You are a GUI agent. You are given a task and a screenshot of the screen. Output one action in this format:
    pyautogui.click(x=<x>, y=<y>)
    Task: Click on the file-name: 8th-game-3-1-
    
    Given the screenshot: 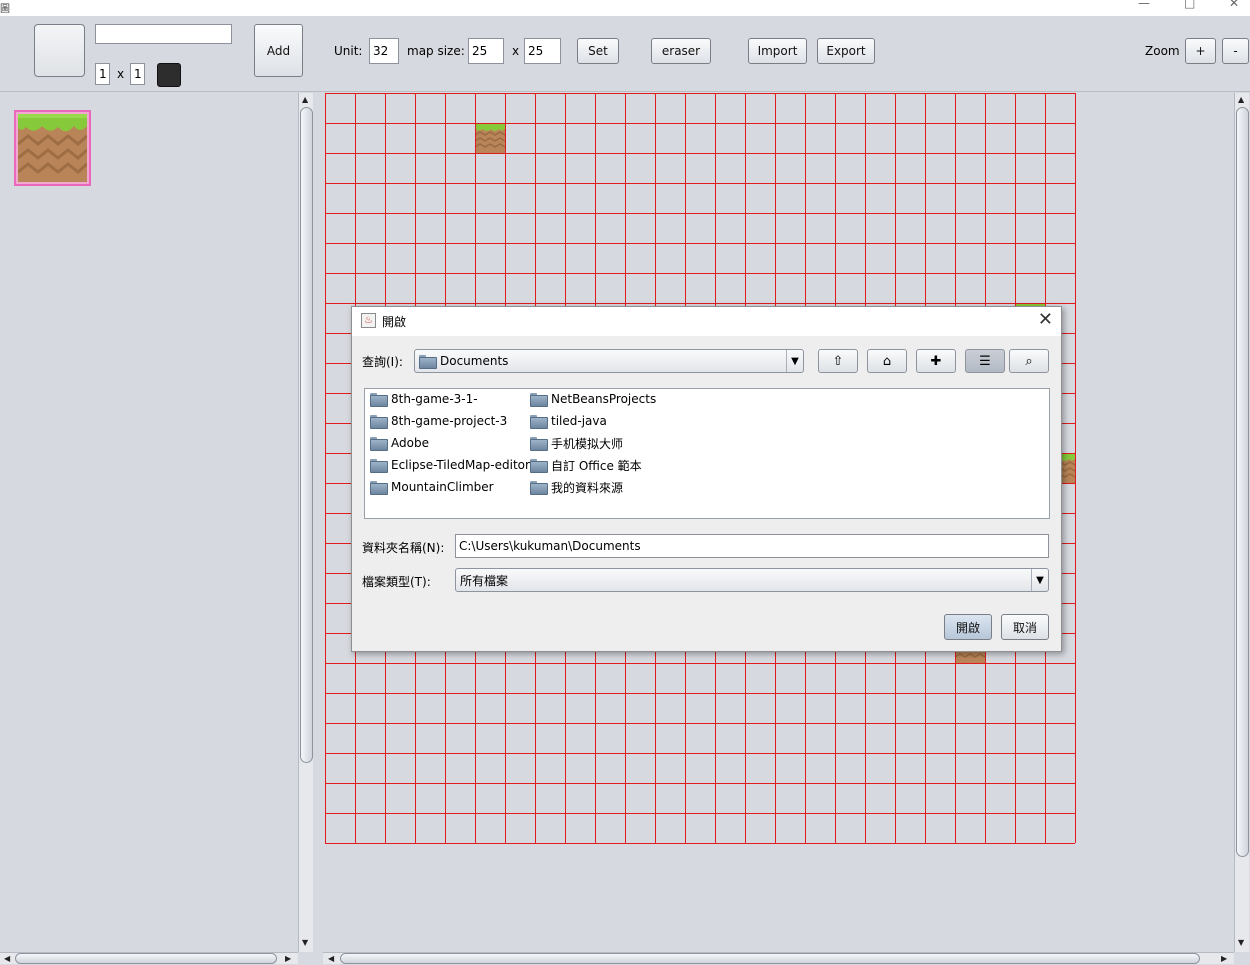 What is the action you would take?
    pyautogui.click(x=434, y=399)
    